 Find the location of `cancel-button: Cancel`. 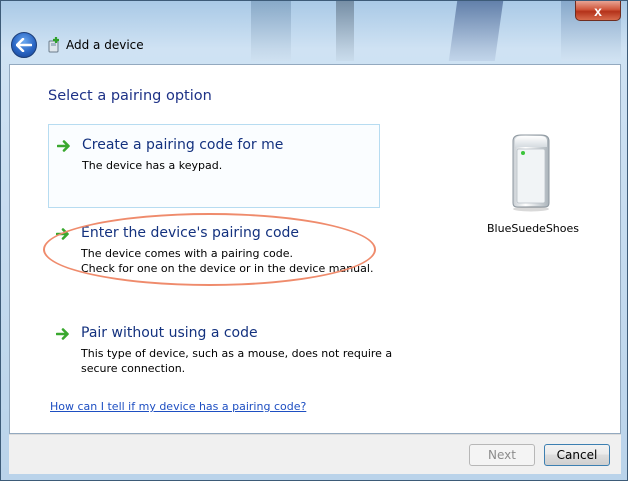

cancel-button: Cancel is located at coordinates (577, 455).